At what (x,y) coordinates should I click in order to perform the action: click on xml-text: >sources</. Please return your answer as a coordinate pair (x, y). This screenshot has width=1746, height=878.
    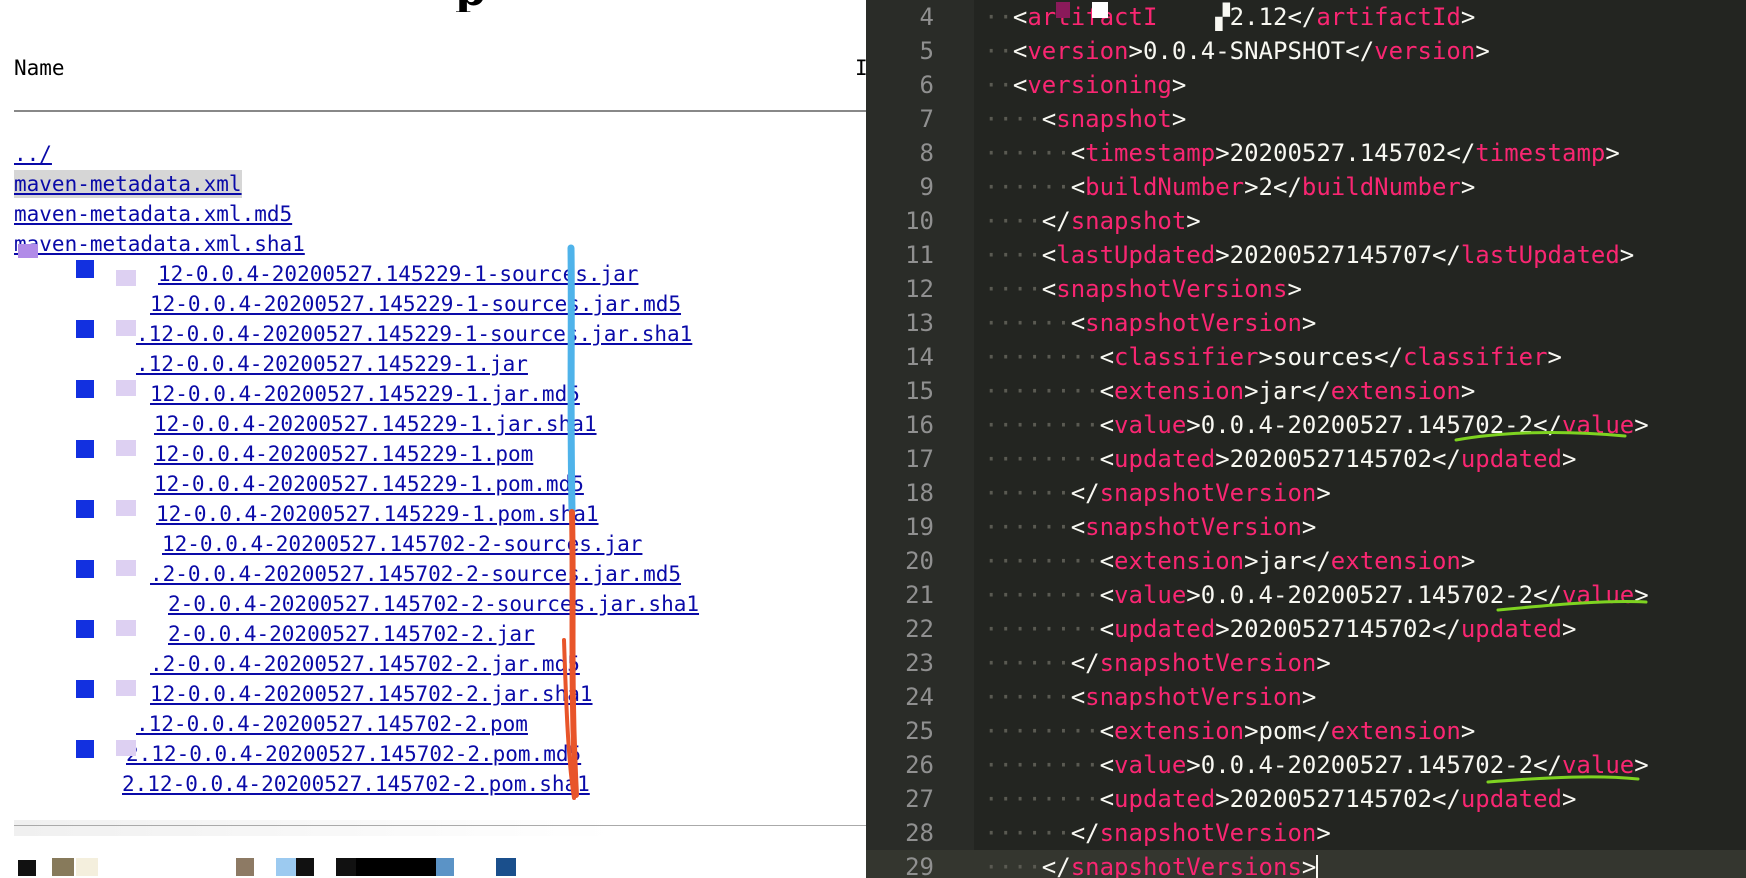
    Looking at the image, I should click on (1331, 357).